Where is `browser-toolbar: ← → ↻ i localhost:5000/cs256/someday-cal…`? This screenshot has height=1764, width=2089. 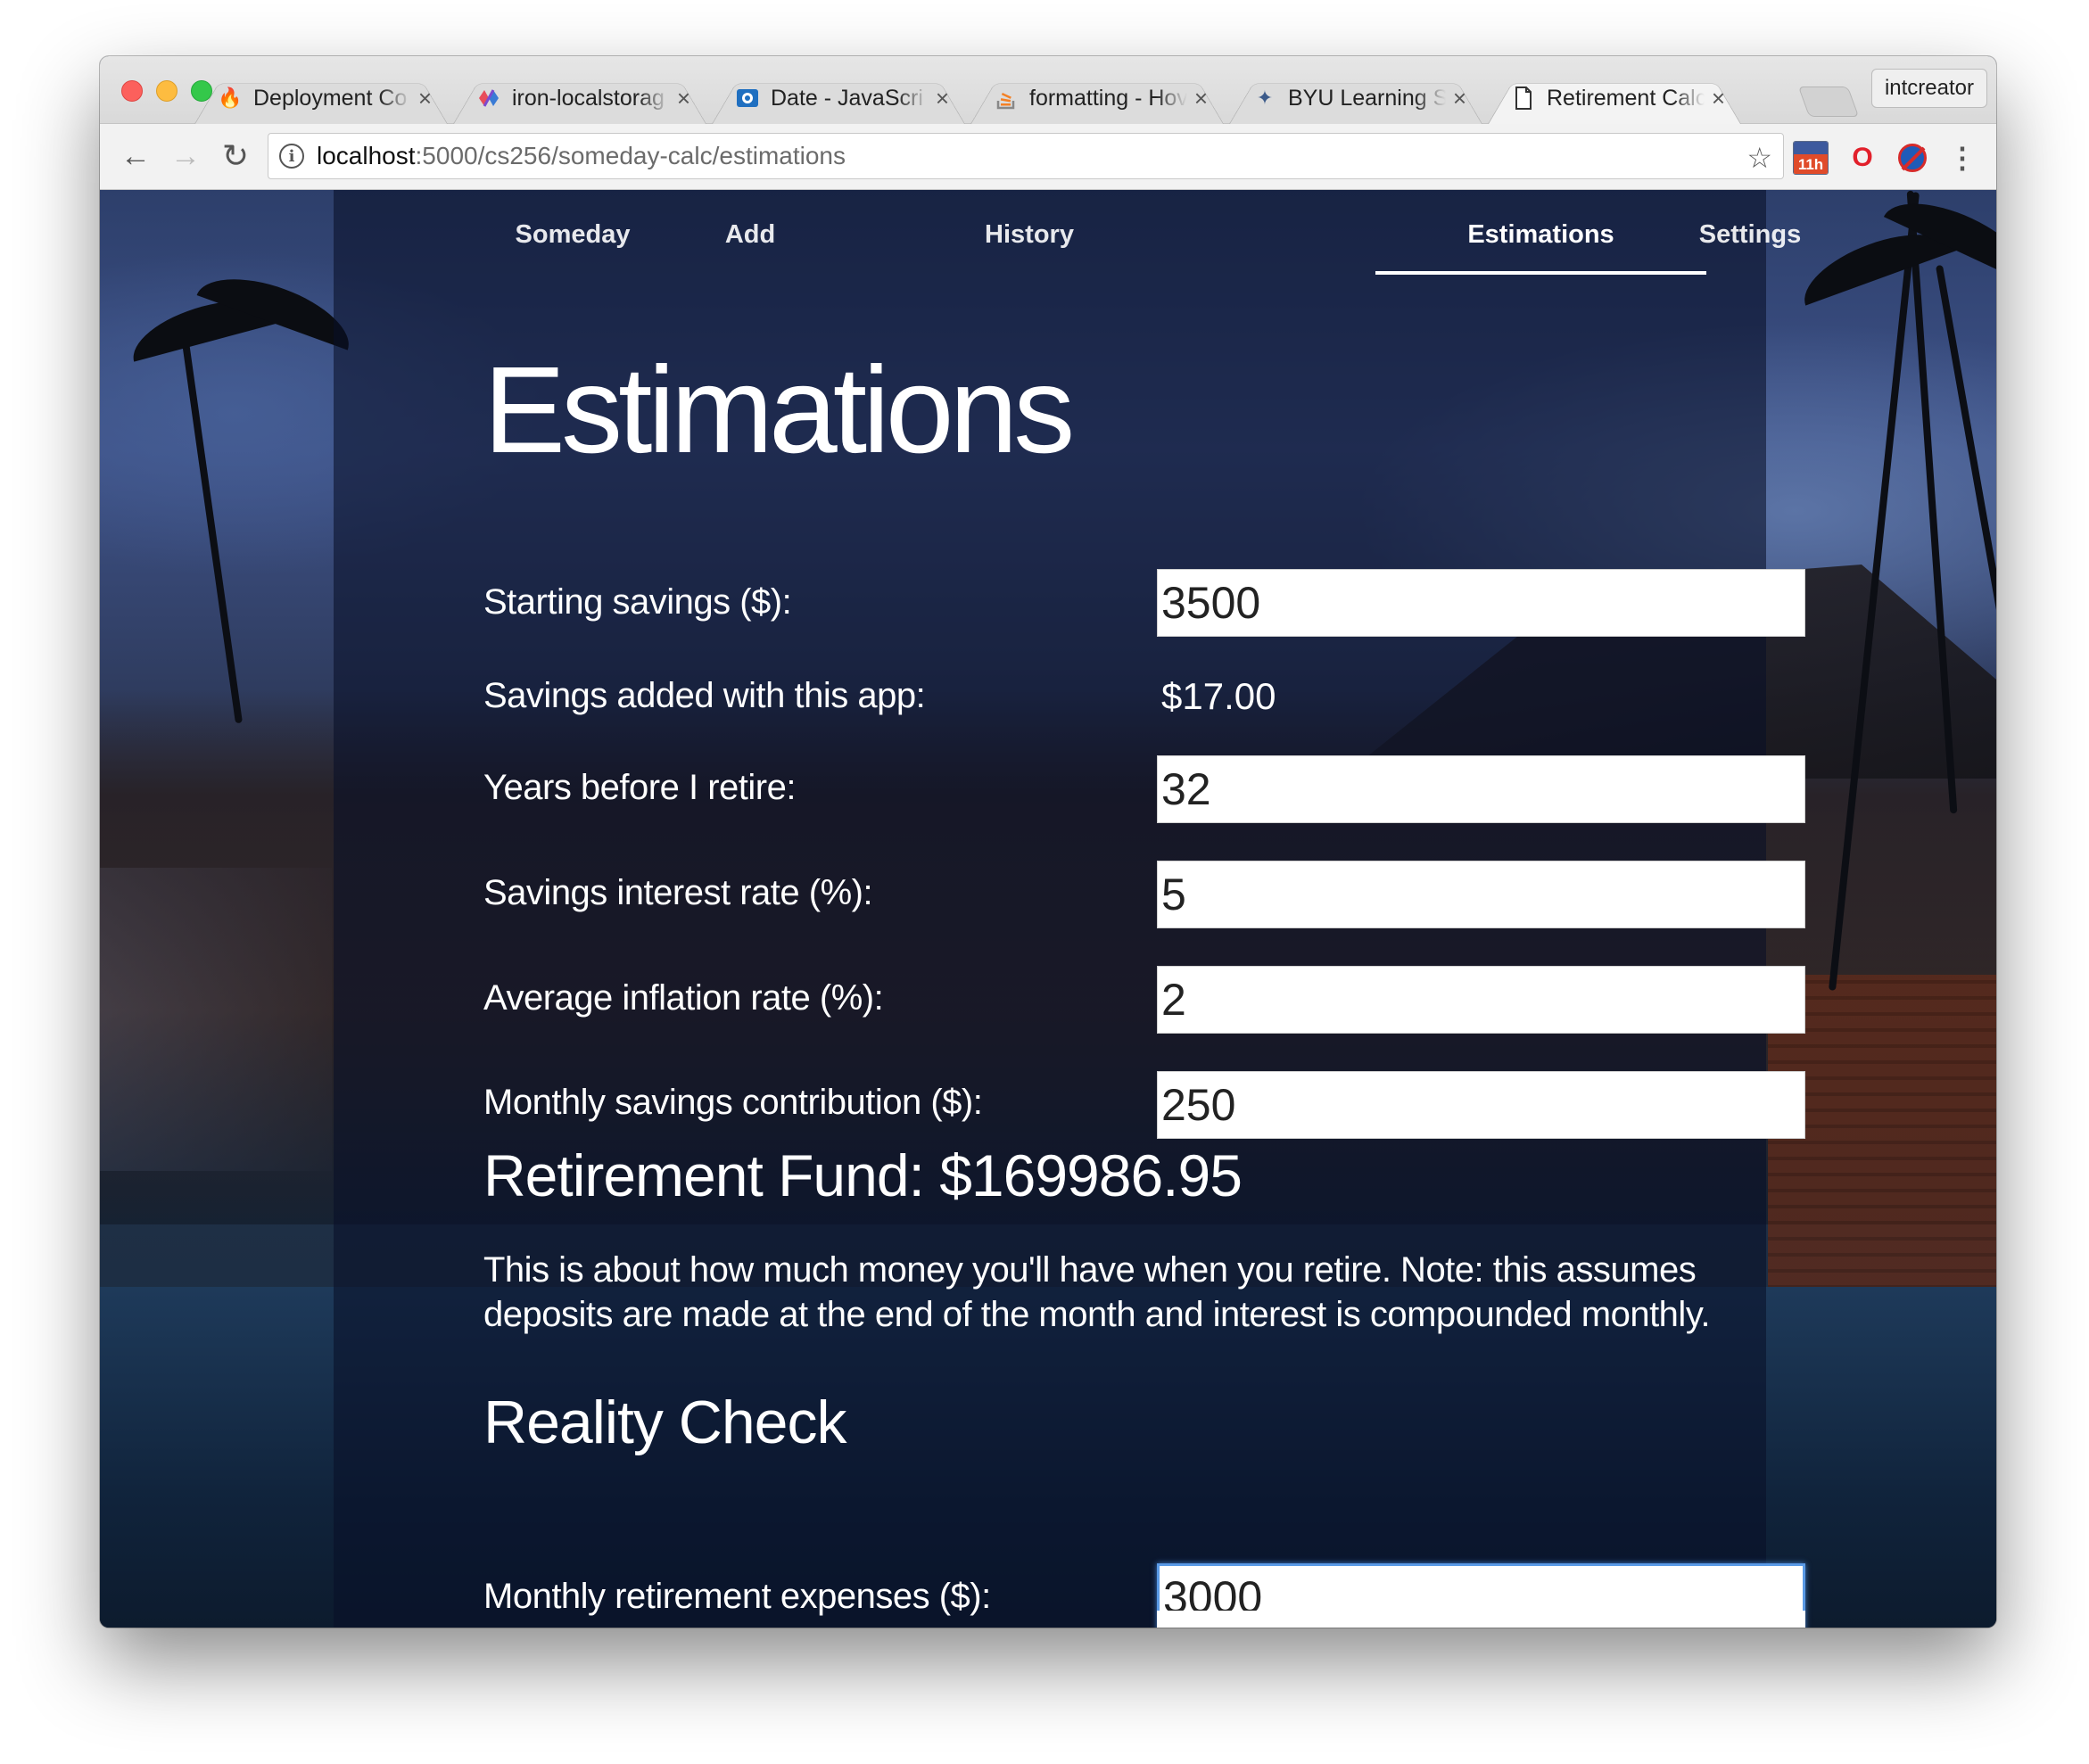
browser-toolbar: ← → ↻ i localhost:5000/cs256/someday-cal… is located at coordinates (1048, 157).